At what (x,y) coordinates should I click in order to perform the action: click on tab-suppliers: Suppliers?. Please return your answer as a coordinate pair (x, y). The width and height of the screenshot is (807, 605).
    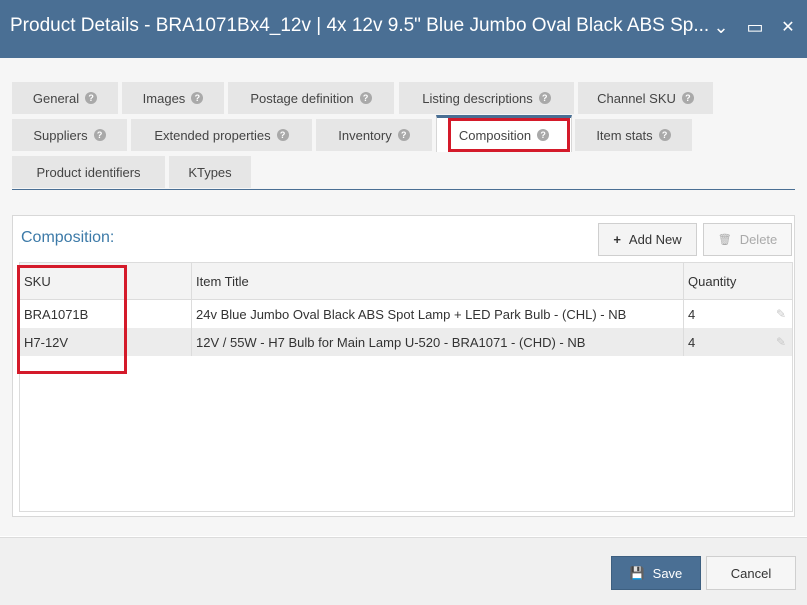
    Looking at the image, I should click on (69, 135).